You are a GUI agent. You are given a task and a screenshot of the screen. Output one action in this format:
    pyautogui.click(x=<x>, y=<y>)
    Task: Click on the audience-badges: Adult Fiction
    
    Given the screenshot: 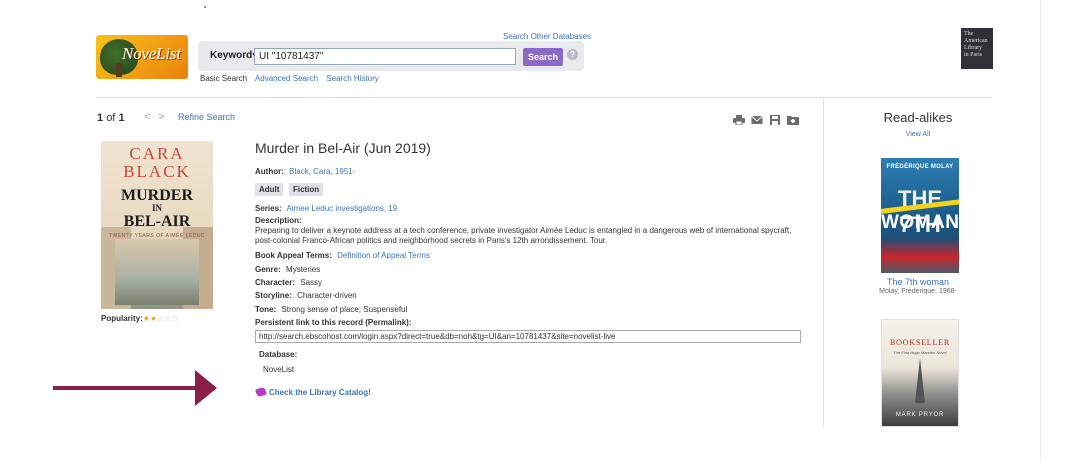 What is the action you would take?
    pyautogui.click(x=290, y=189)
    